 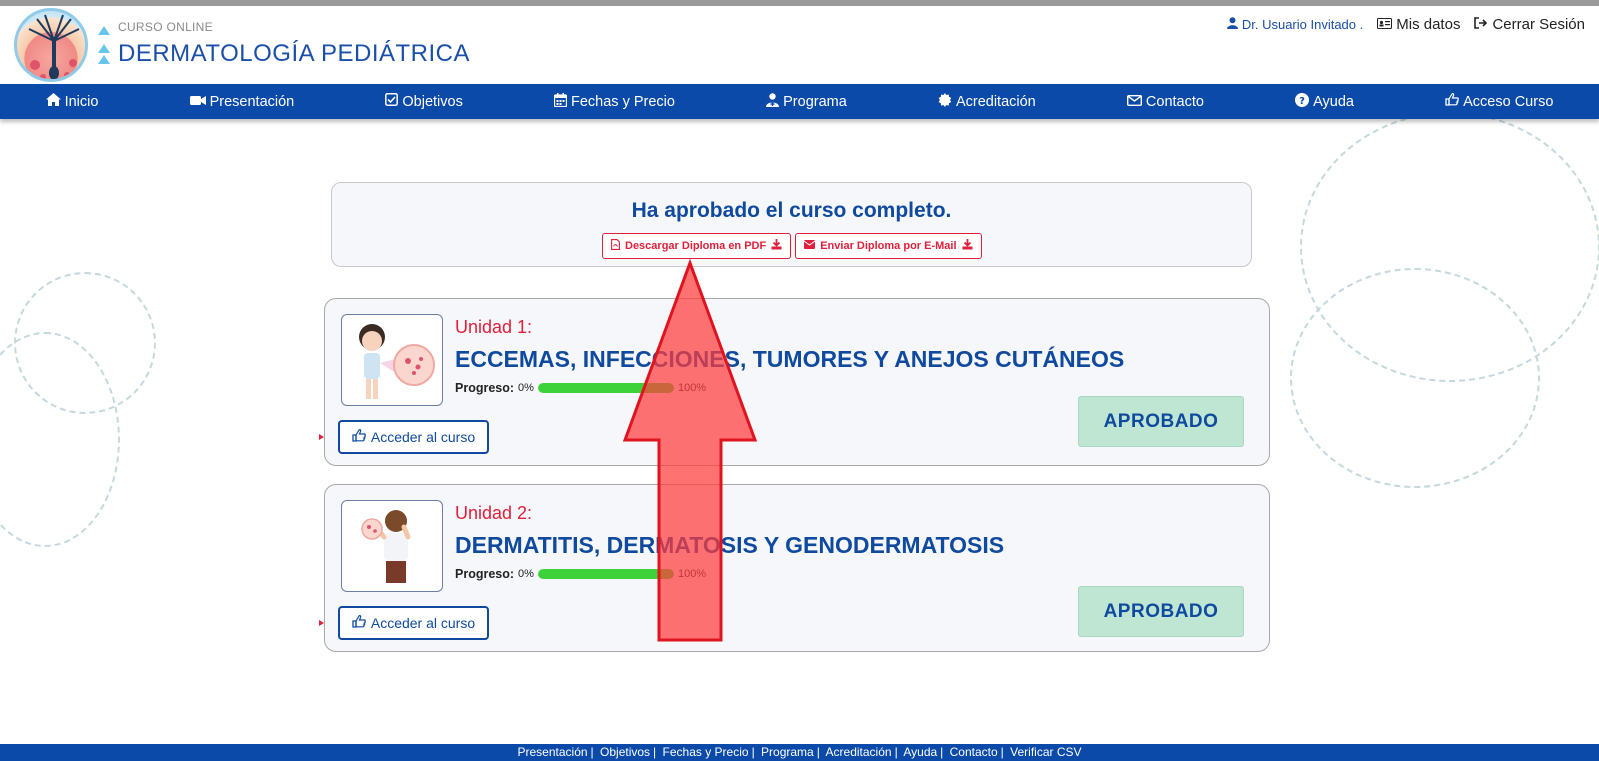 What do you see at coordinates (51, 45) in the screenshot?
I see `skin-logo-icon` at bounding box center [51, 45].